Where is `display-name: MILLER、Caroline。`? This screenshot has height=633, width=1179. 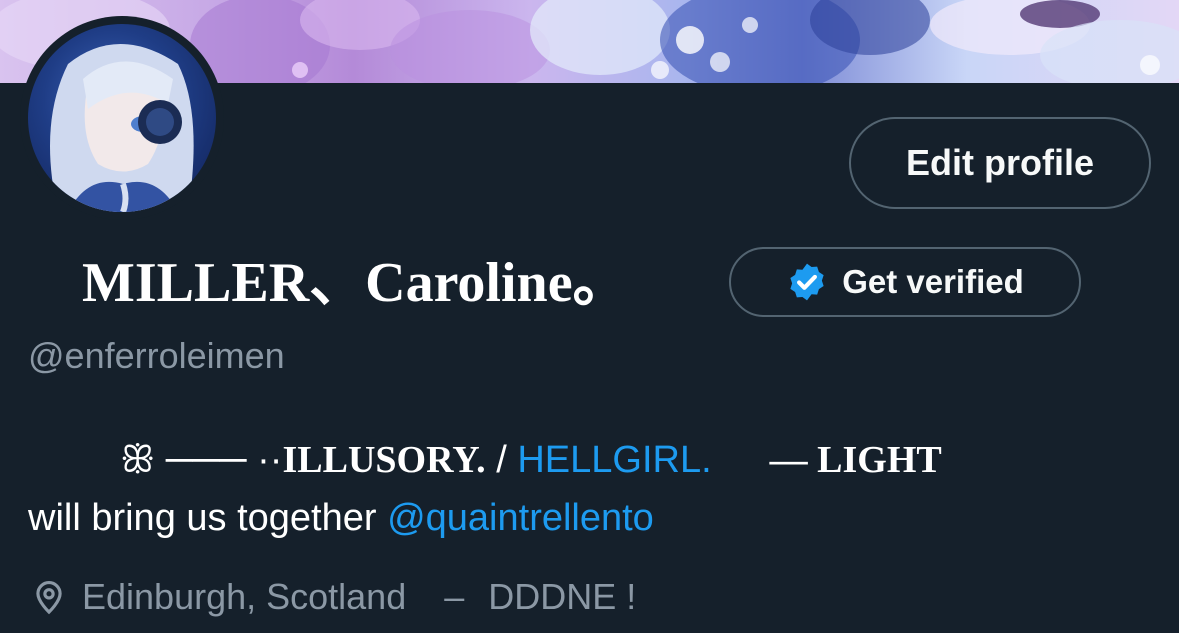 display-name: MILLER、Caroline。 is located at coordinates (355, 283).